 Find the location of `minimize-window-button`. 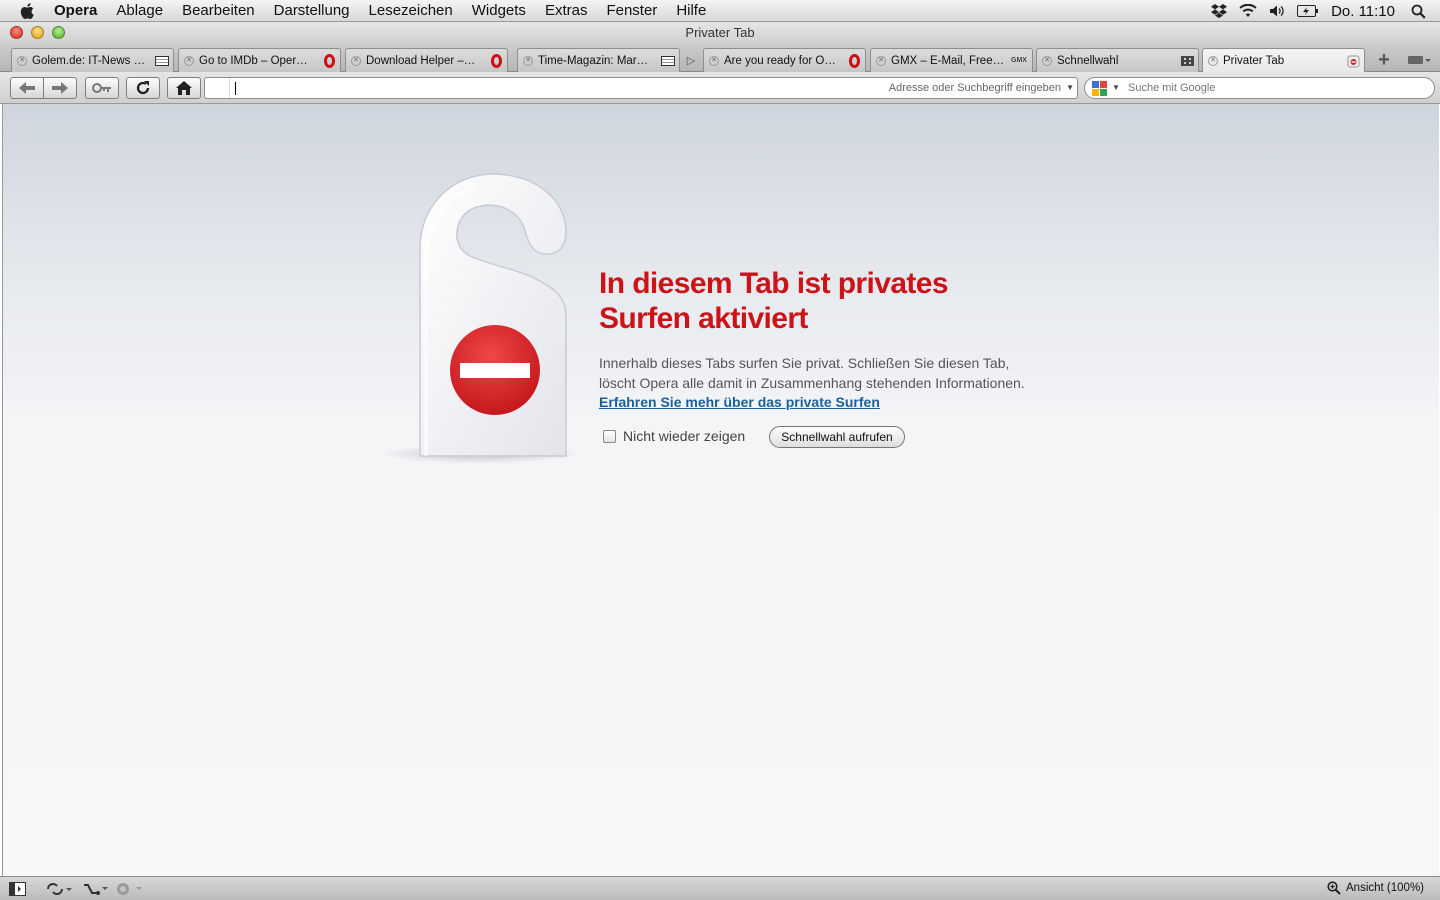

minimize-window-button is located at coordinates (37, 32).